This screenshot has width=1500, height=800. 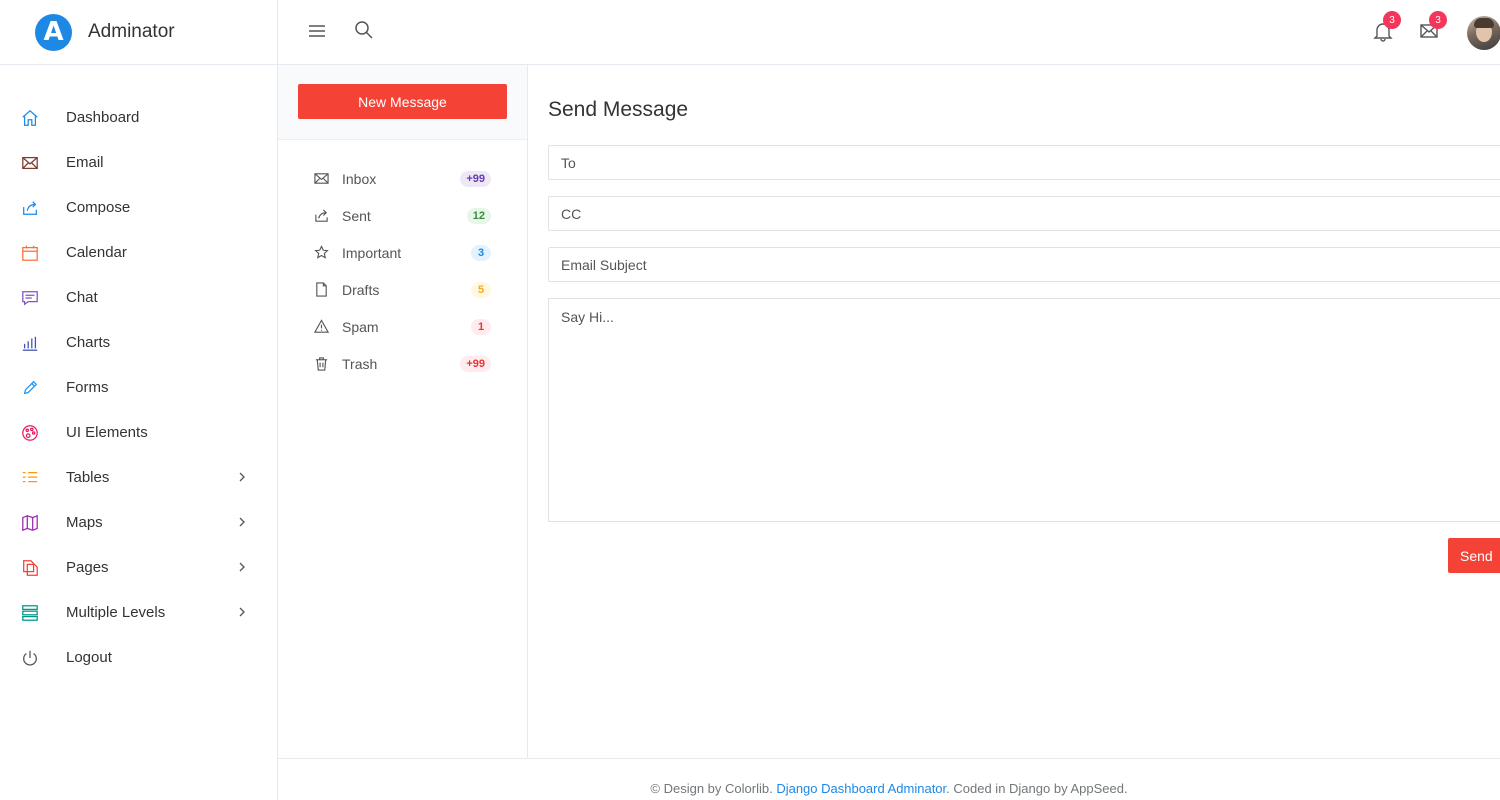 What do you see at coordinates (131, 32) in the screenshot?
I see `brand-name: Adminator` at bounding box center [131, 32].